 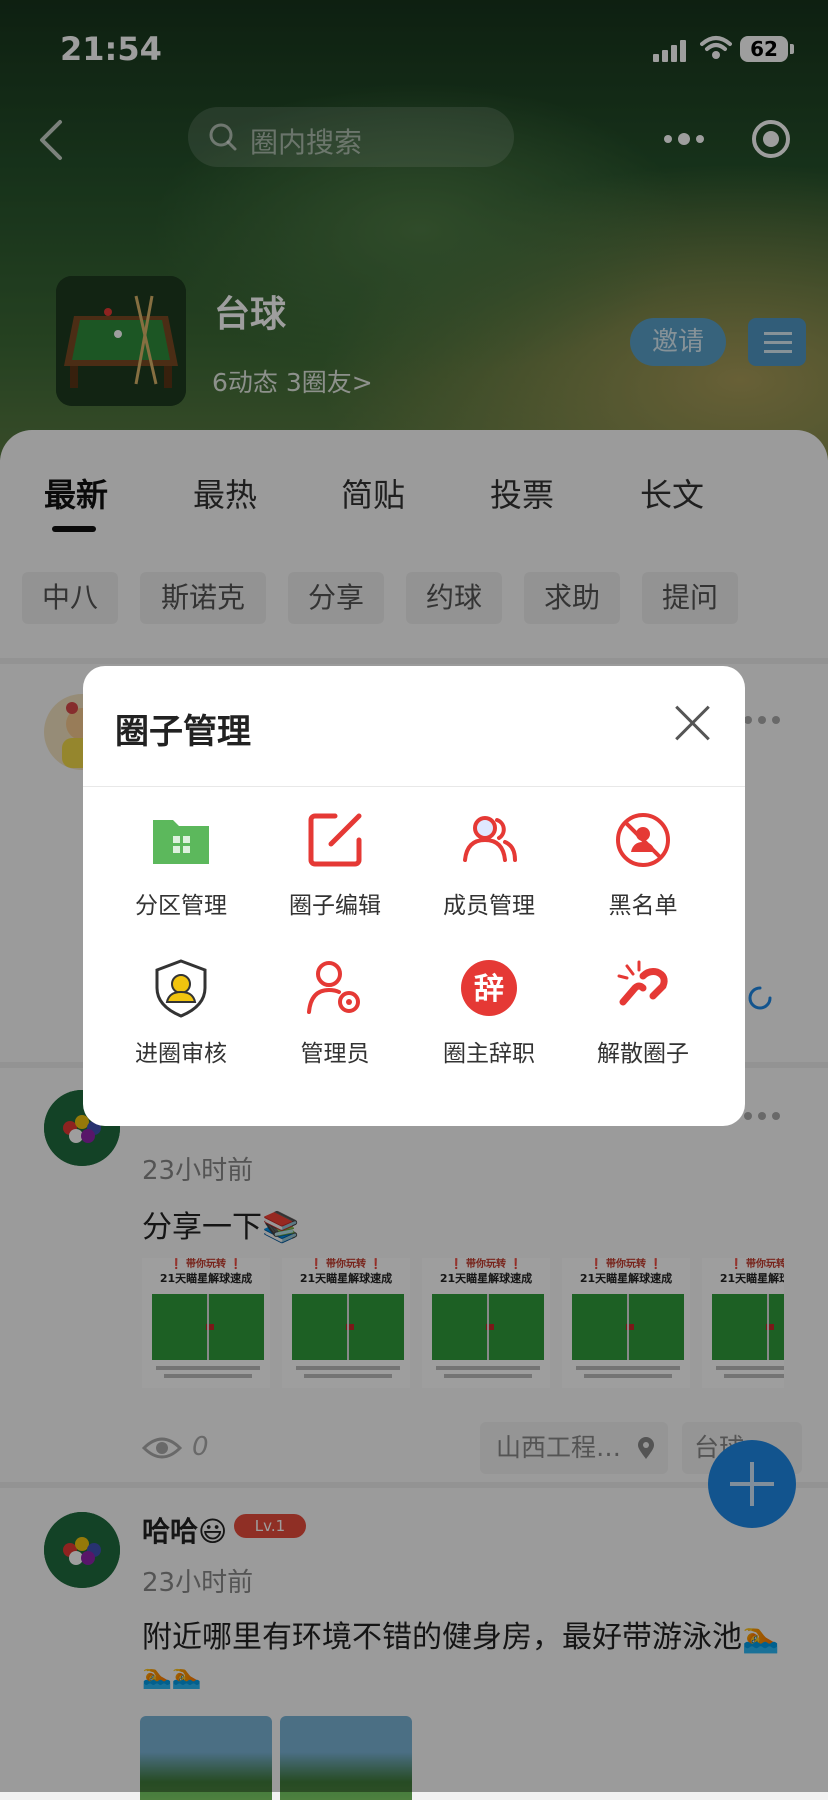 I want to click on edit-icon, so click(x=335, y=840).